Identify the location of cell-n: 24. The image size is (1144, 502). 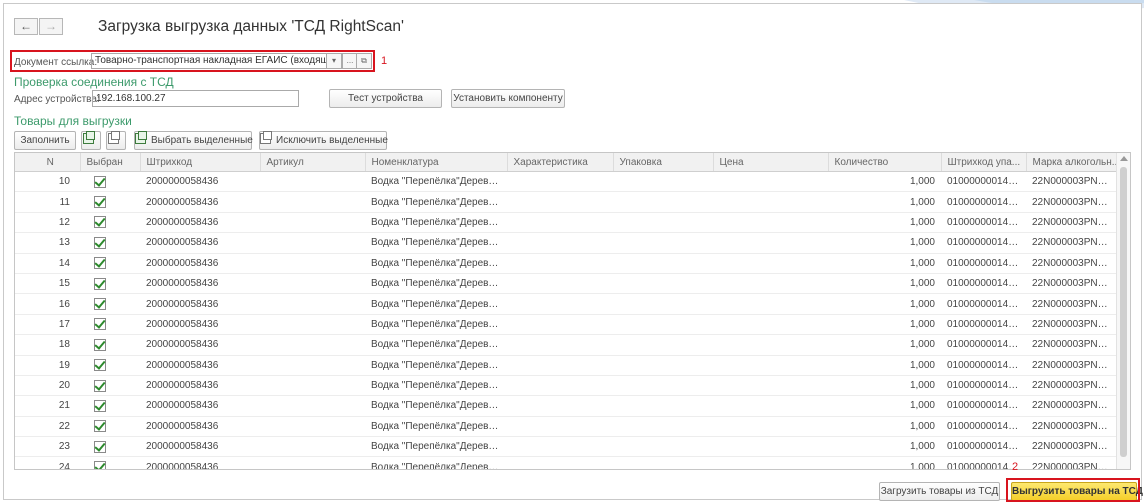
(47, 462).